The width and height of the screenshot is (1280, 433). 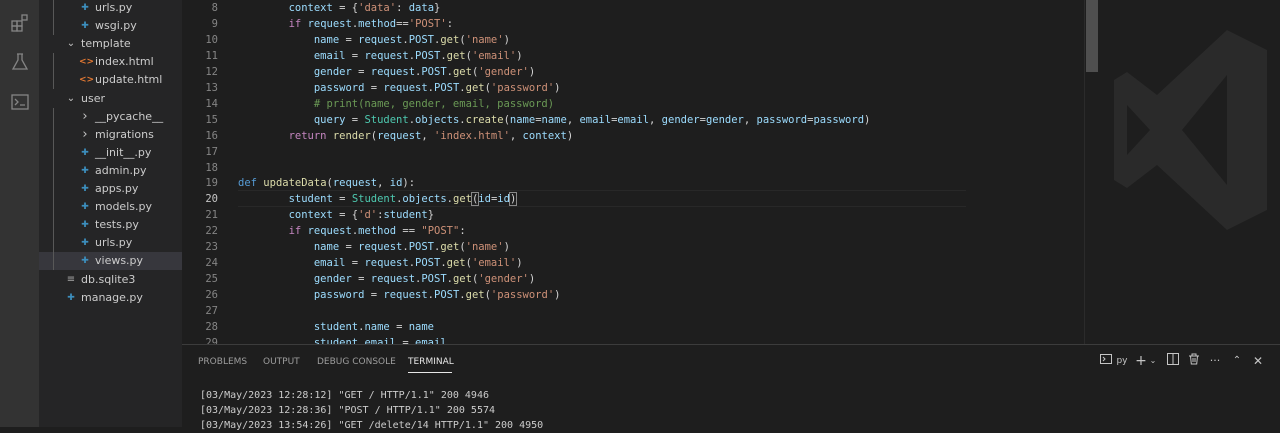 What do you see at coordinates (332, 71) in the screenshot?
I see `code-token: gender` at bounding box center [332, 71].